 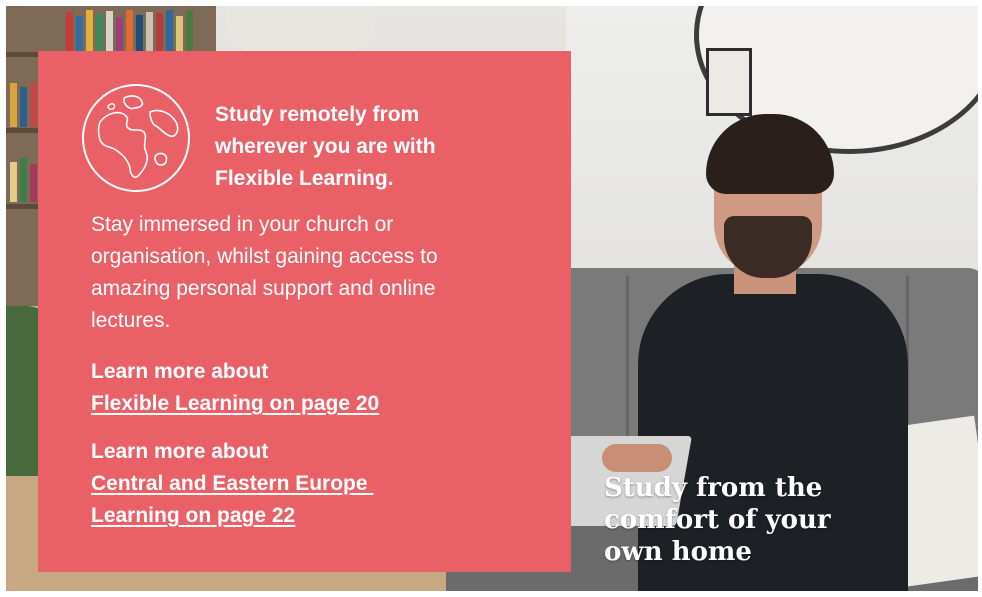 I want to click on caption-line: Study from the, so click(x=713, y=488).